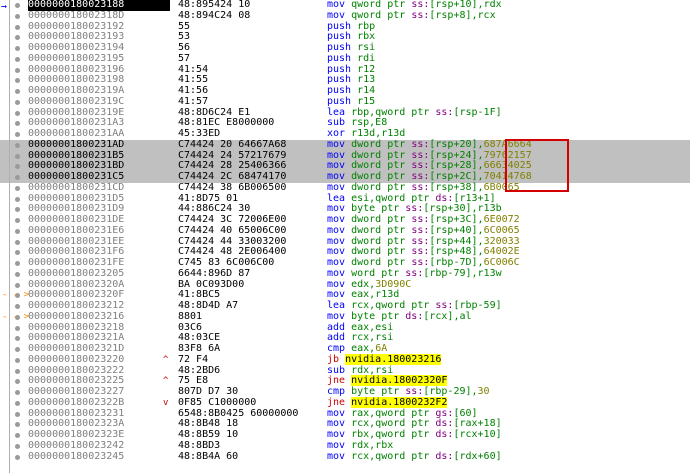  What do you see at coordinates (99, 317) in the screenshot?
I see `address: 0000000180023216` at bounding box center [99, 317].